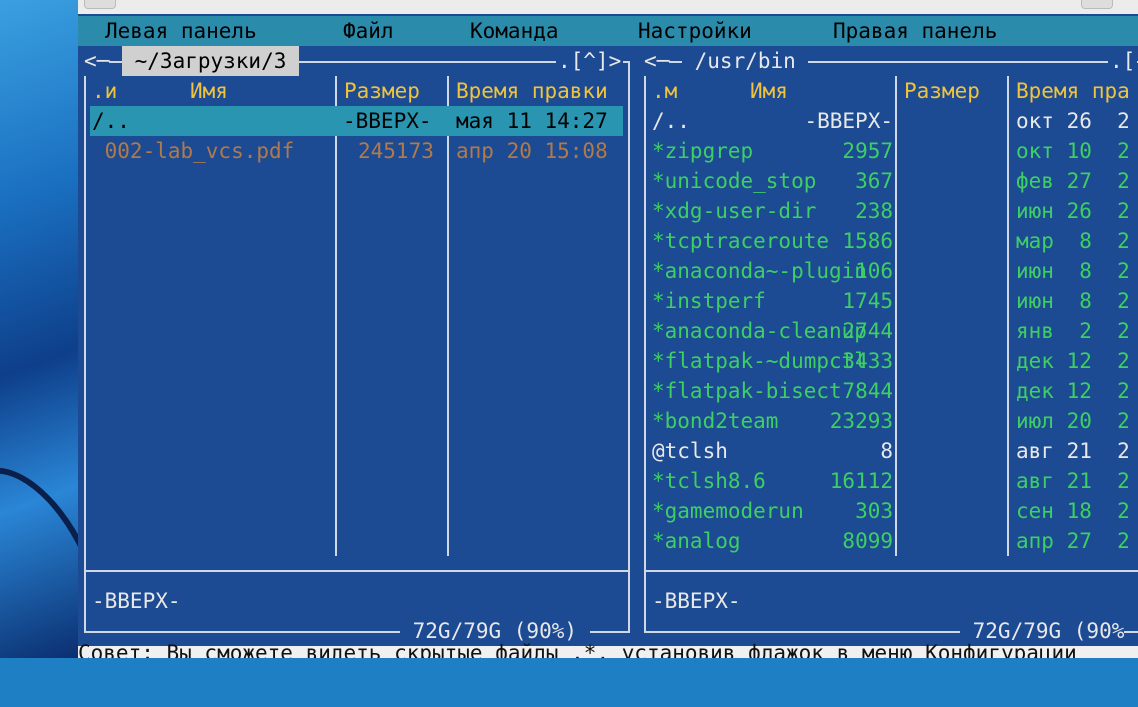 The image size is (1138, 707). I want to click on menu-file: Файл, so click(368, 31).